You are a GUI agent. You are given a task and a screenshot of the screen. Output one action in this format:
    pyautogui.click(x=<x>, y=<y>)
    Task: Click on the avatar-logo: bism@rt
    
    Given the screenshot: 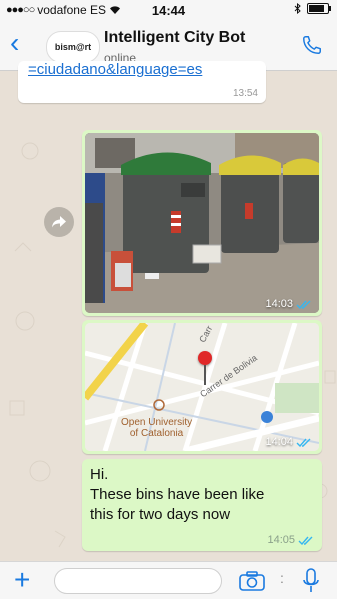 What is the action you would take?
    pyautogui.click(x=73, y=47)
    